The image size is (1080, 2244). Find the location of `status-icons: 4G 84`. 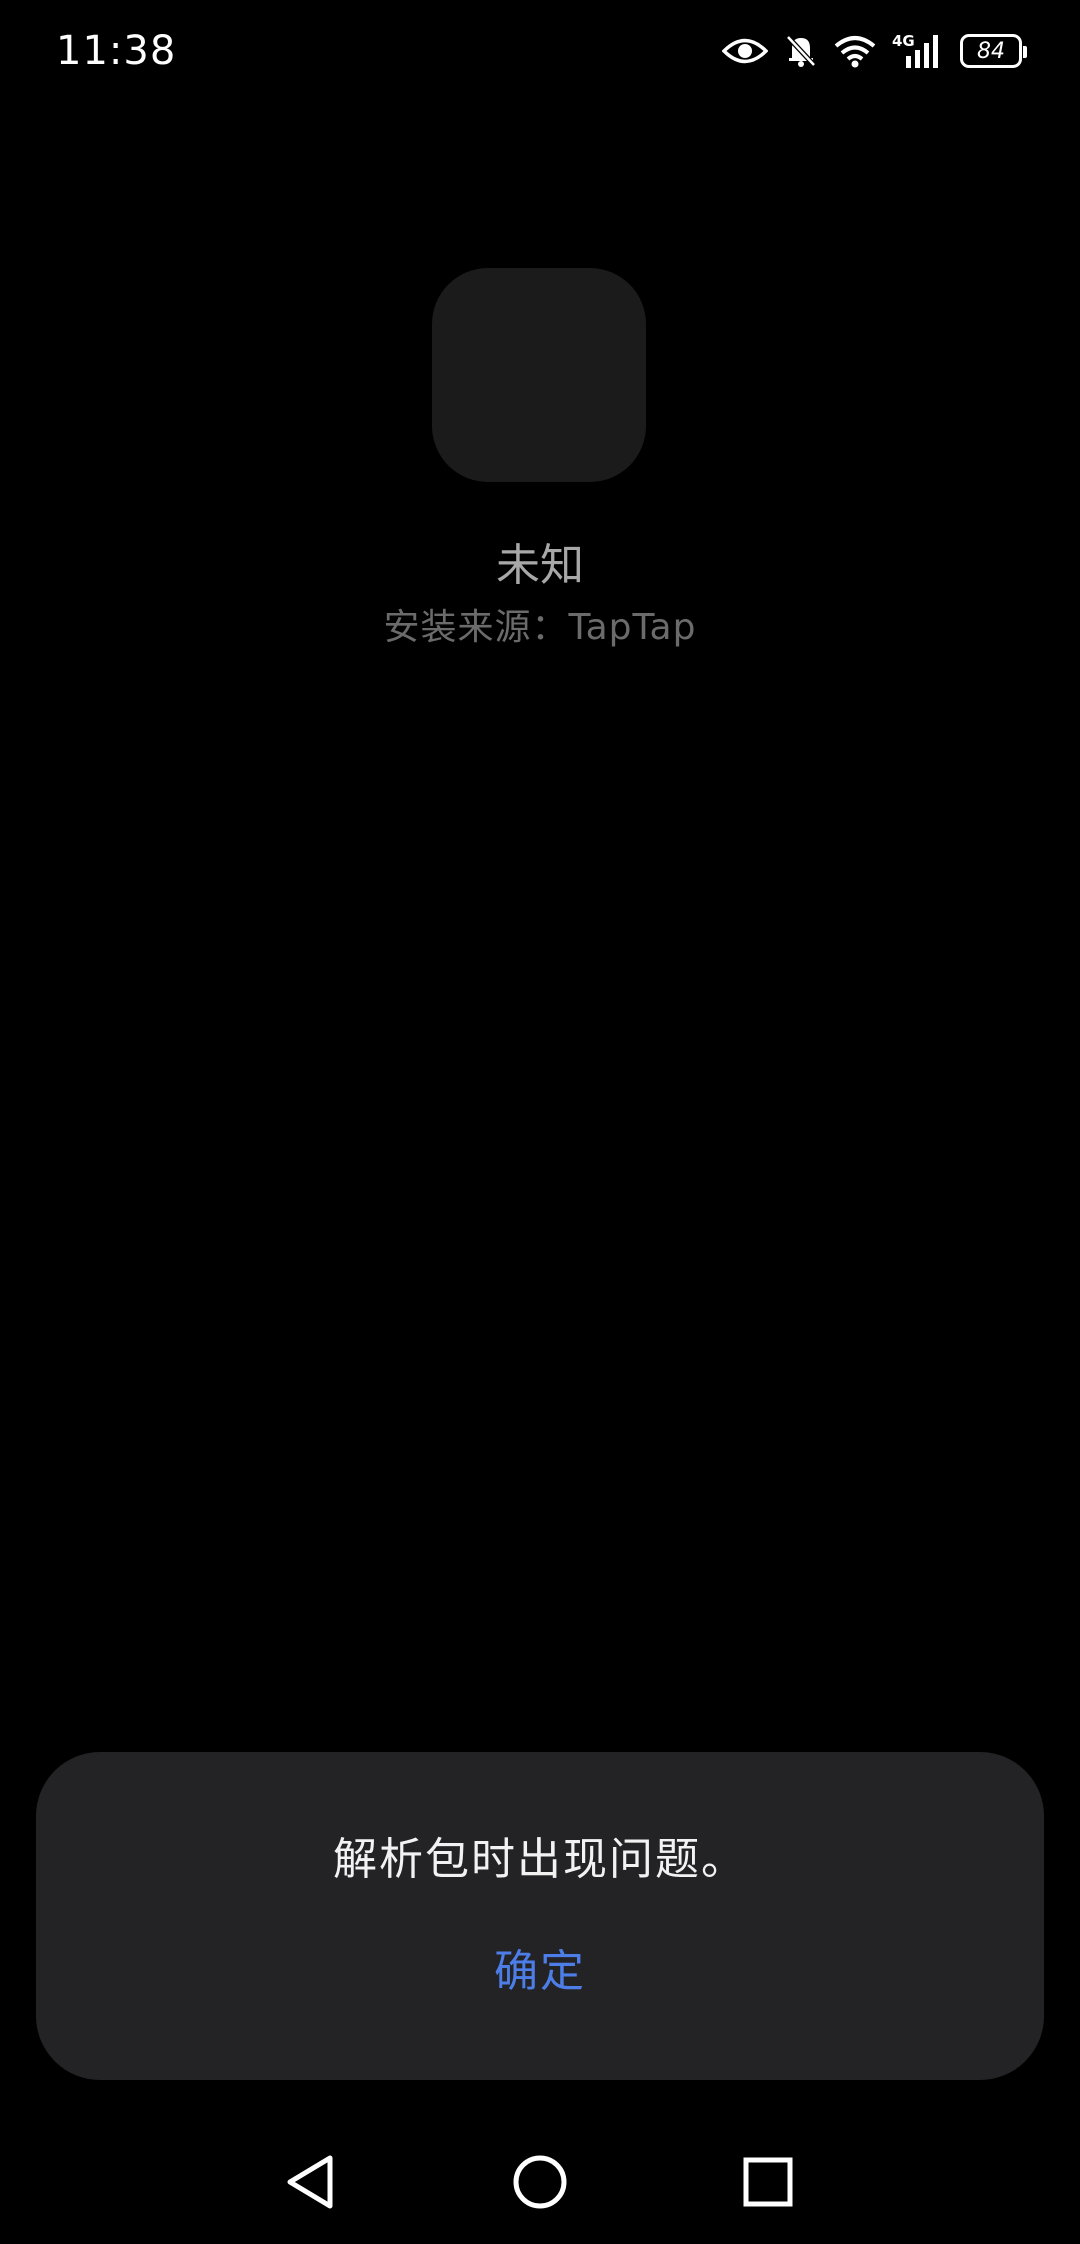

status-icons: 4G 84 is located at coordinates (874, 51).